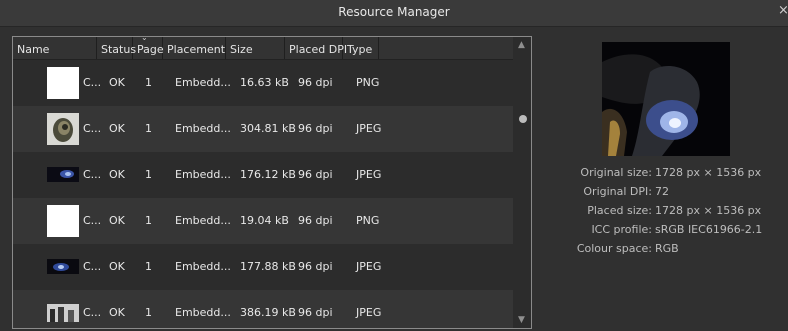  What do you see at coordinates (783, 11) in the screenshot?
I see `close-icon: ×` at bounding box center [783, 11].